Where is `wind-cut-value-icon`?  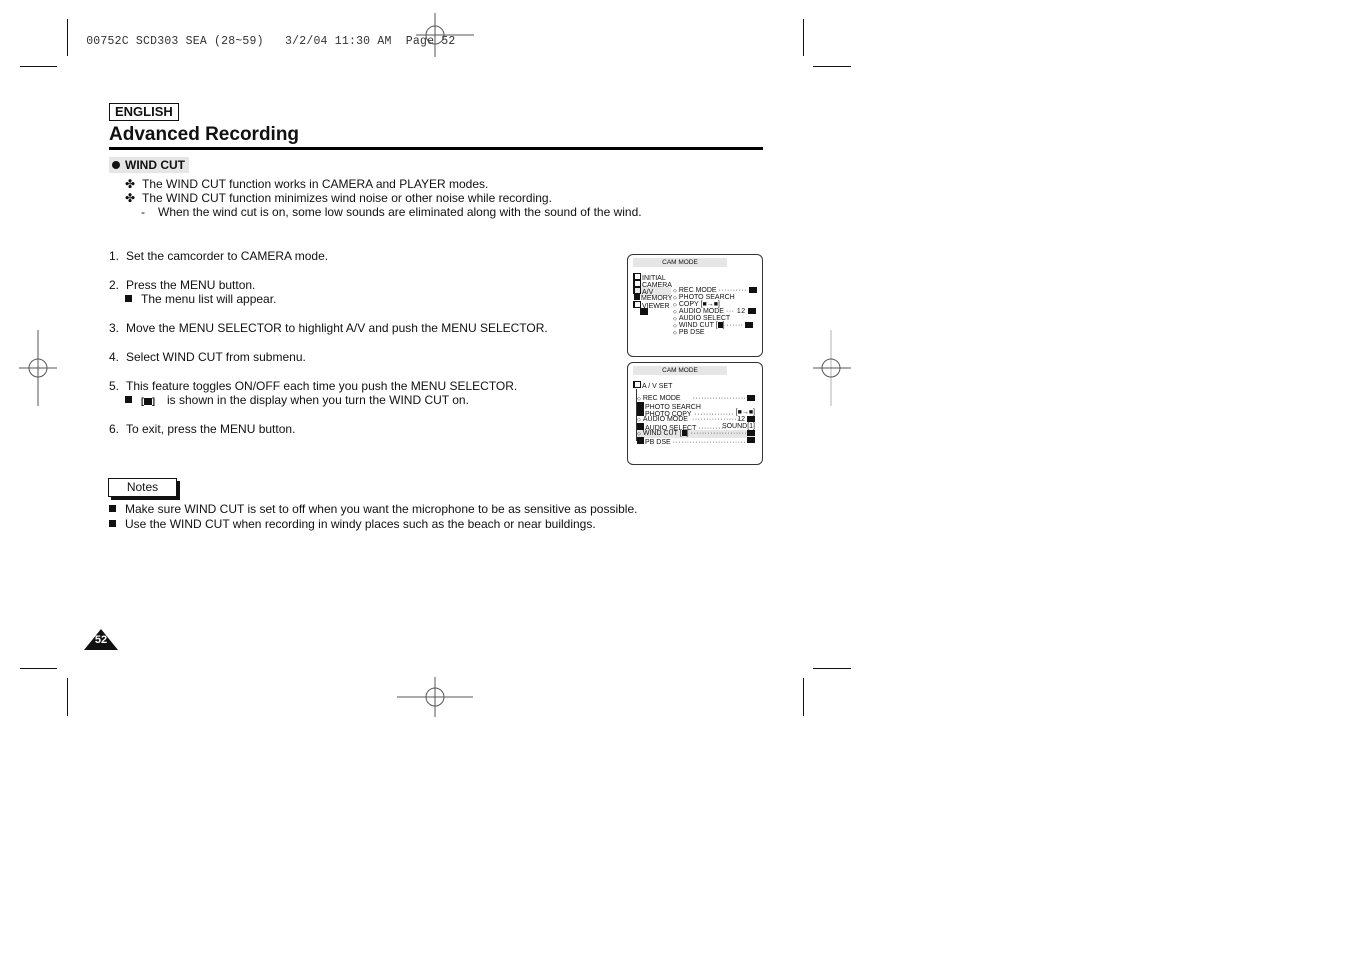
wind-cut-value-icon is located at coordinates (749, 325).